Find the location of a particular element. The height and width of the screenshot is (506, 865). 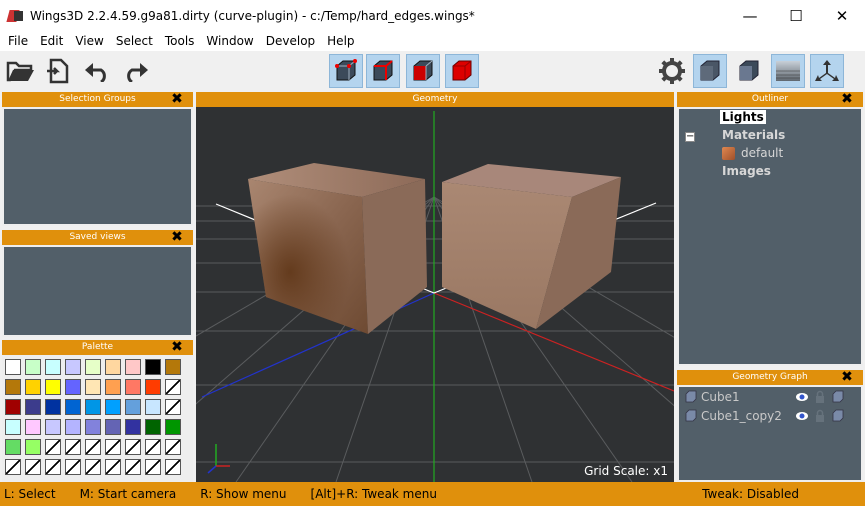

saved-views-panel is located at coordinates (97, 291).